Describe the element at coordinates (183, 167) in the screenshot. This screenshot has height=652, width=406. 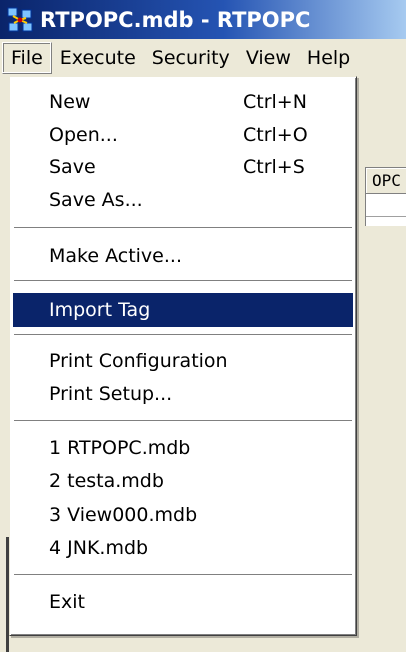
I see `menu-item-save: Save Ctrl+S` at that location.